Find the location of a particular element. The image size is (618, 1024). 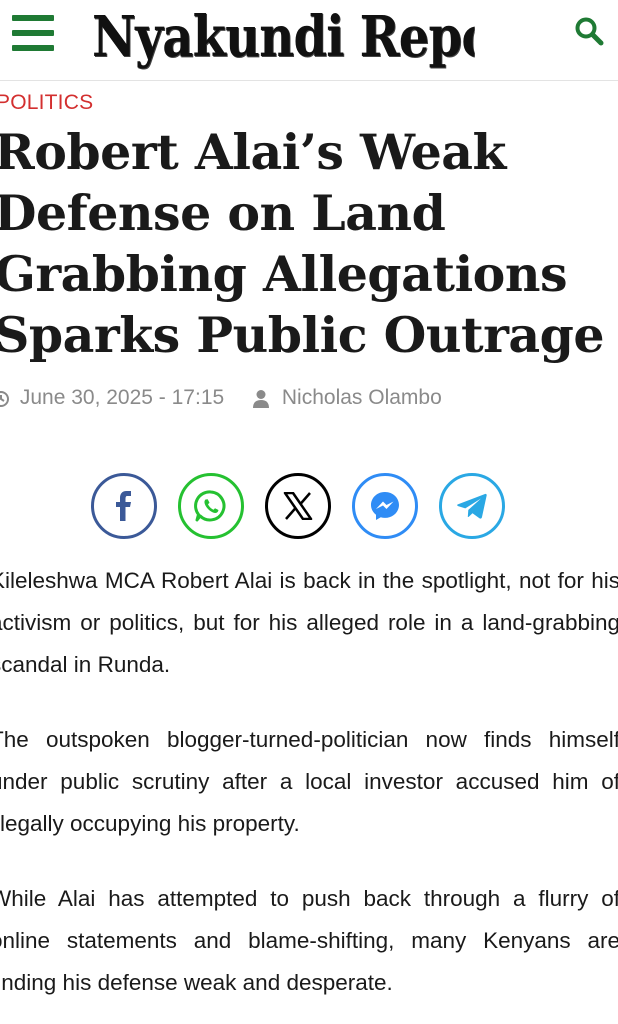

telegram-icon is located at coordinates (472, 506).